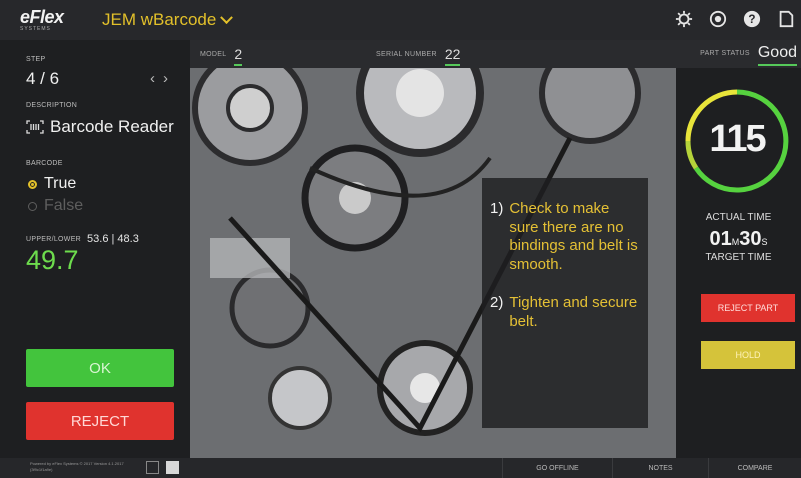 This screenshot has height=478, width=801. I want to click on radio-option-true: True, so click(52, 184).